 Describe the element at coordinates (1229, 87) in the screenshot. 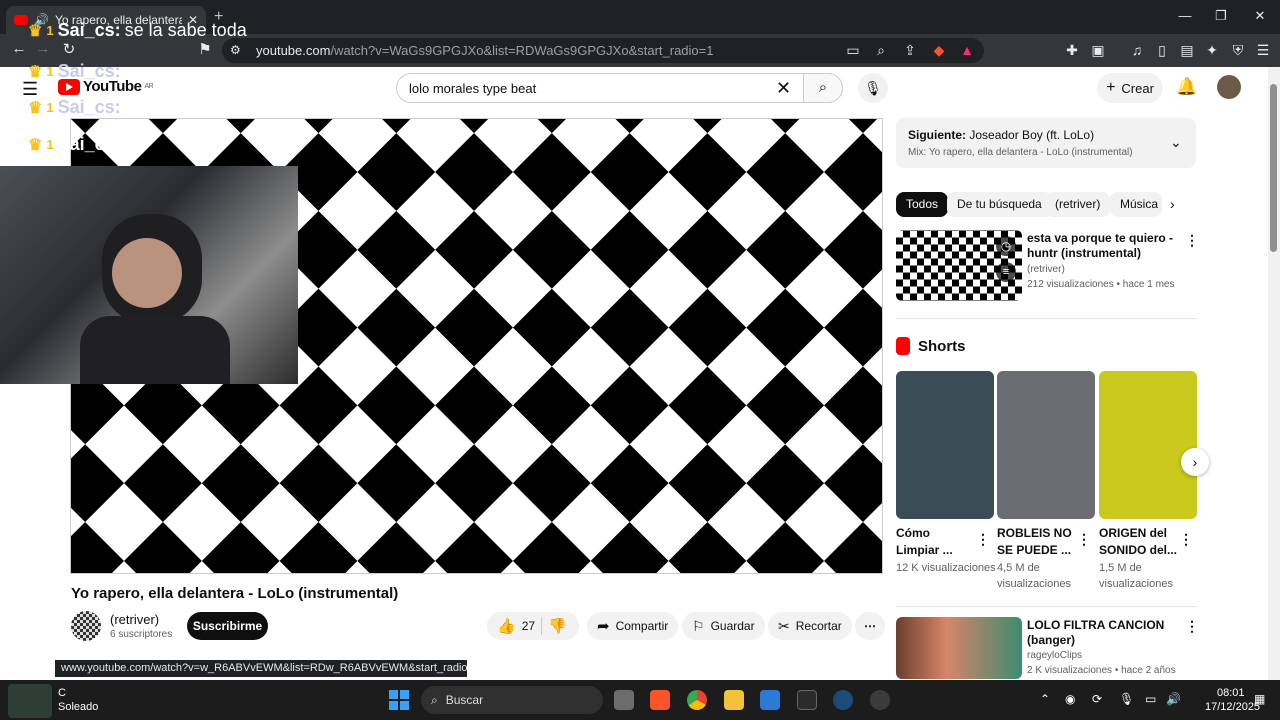

I see `account-avatar` at that location.